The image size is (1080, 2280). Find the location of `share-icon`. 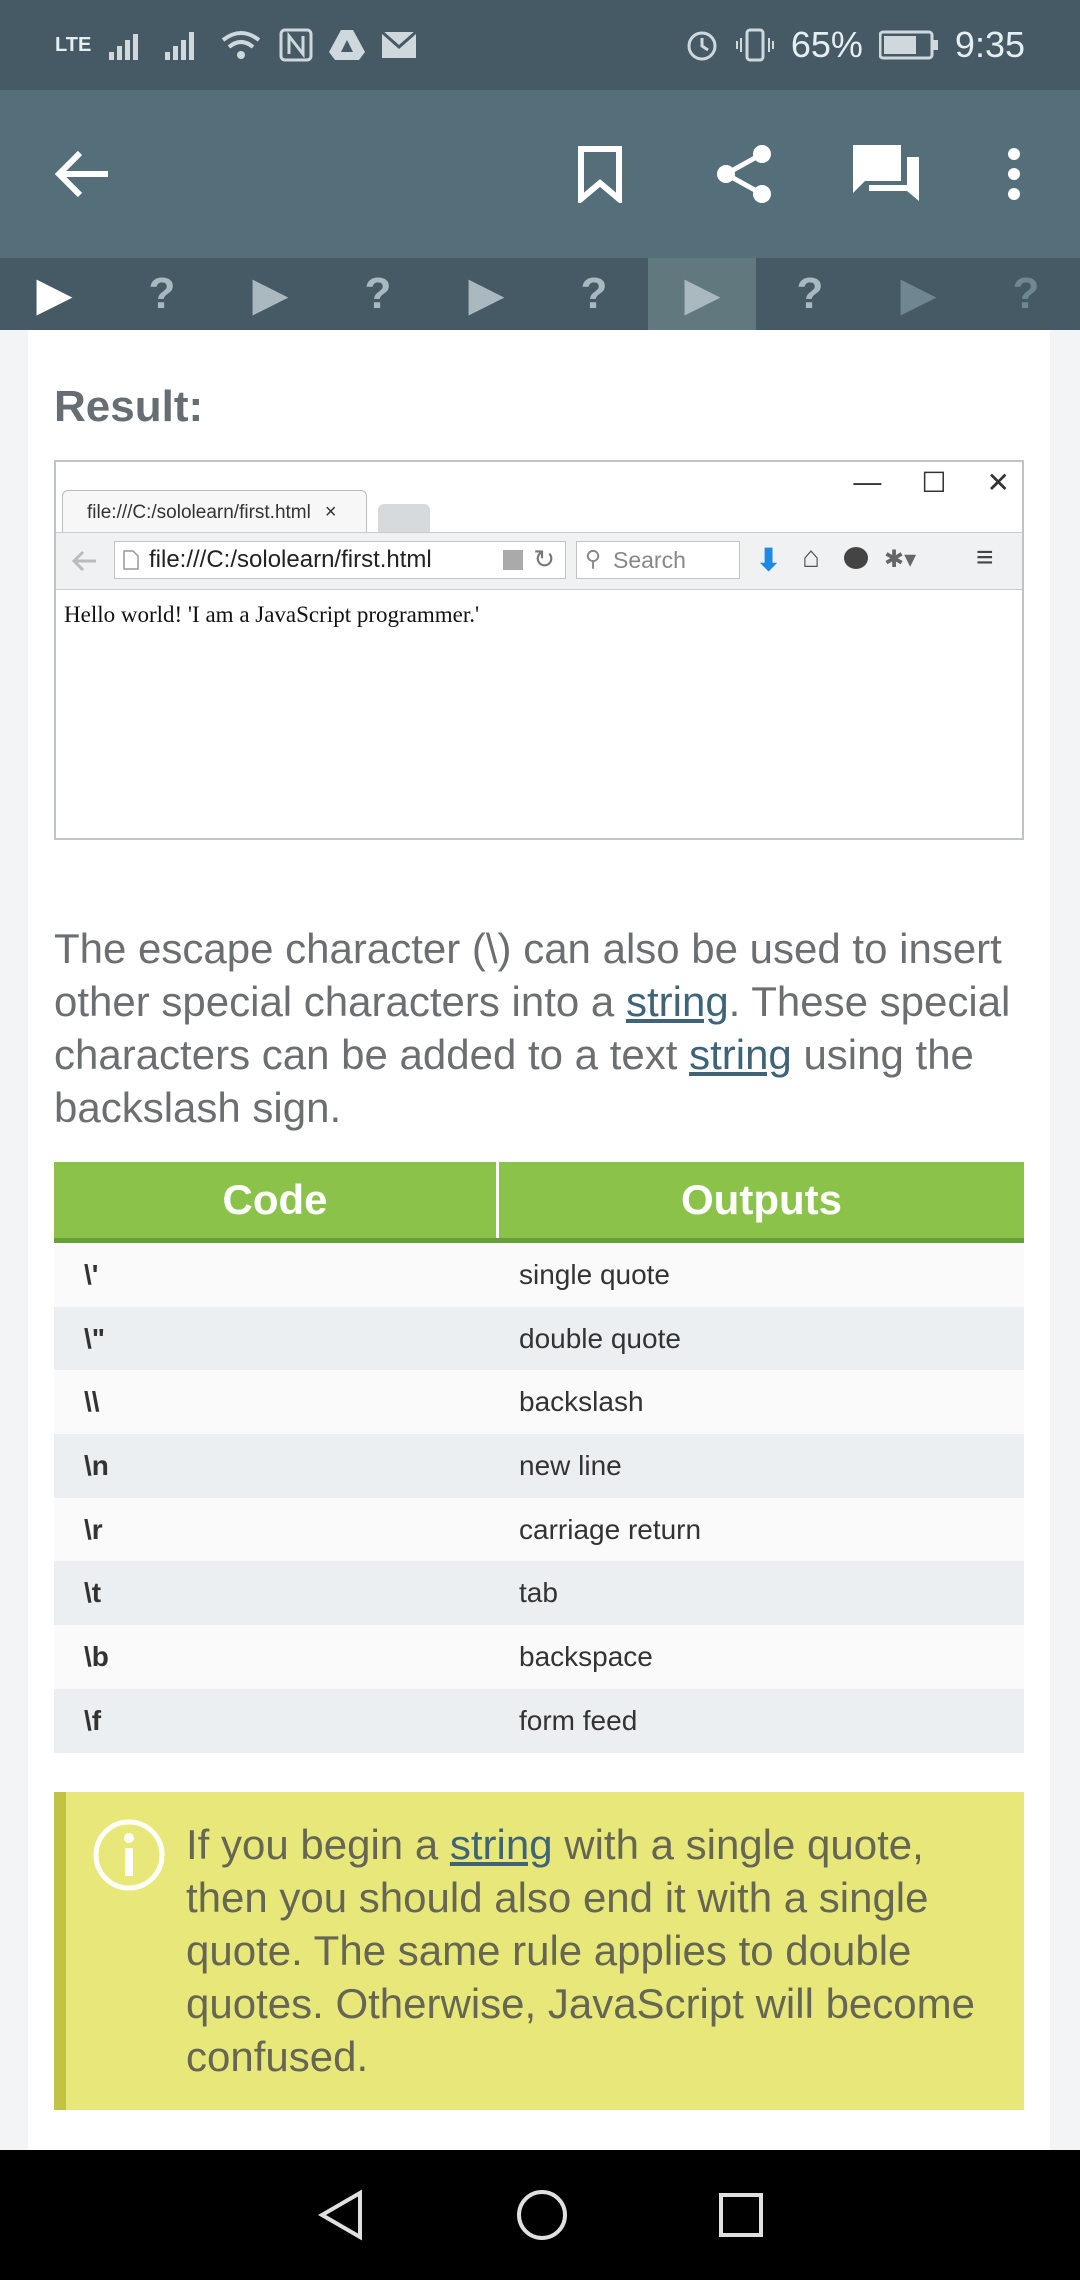

share-icon is located at coordinates (744, 174).